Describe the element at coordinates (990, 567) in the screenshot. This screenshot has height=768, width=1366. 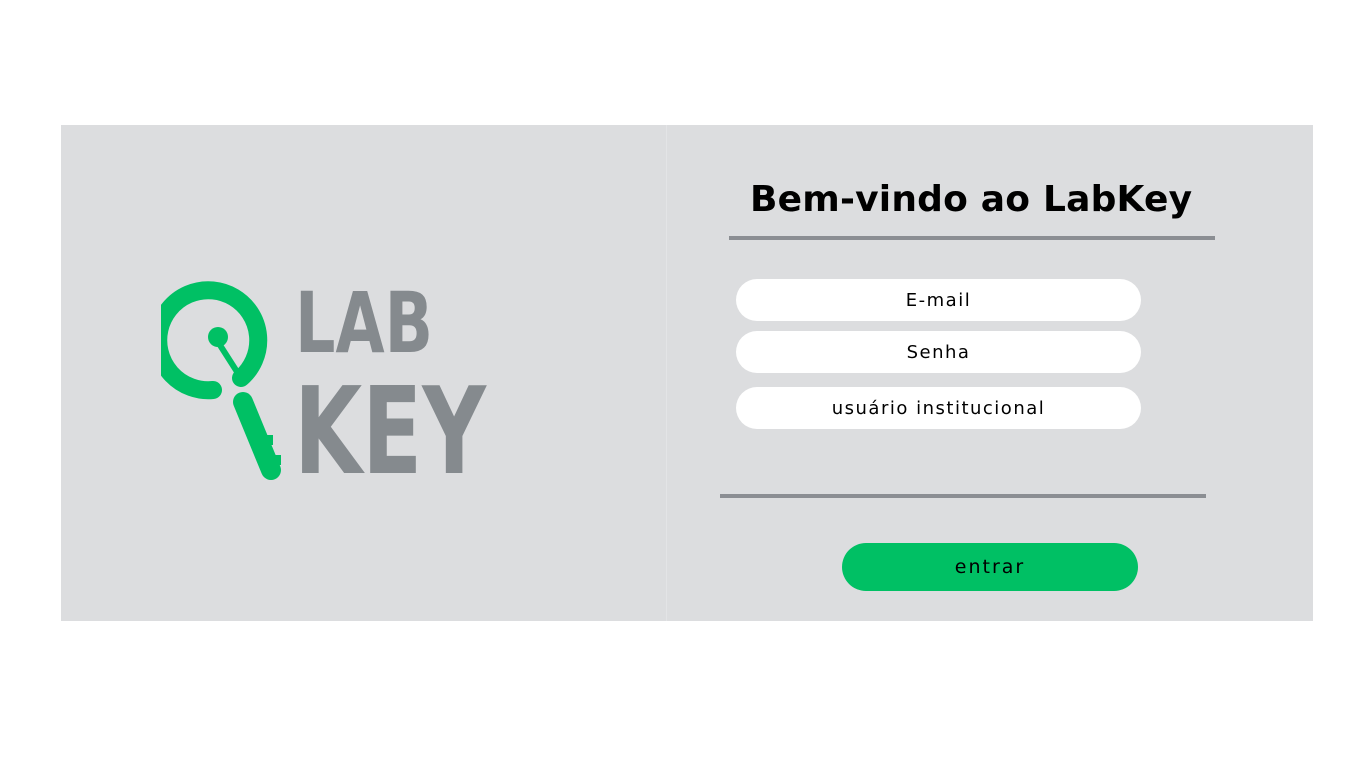
I see `login-button: entrar` at that location.